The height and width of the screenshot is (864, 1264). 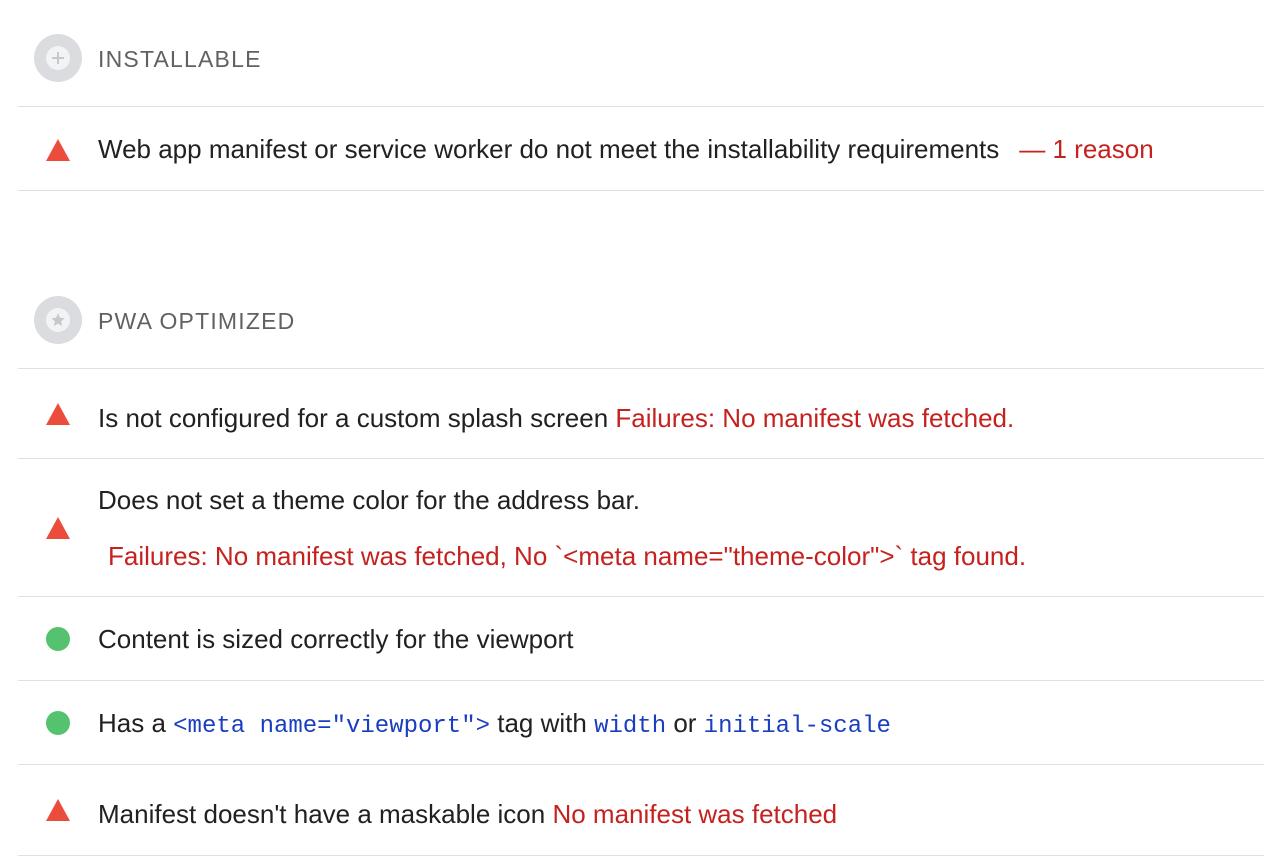 I want to click on group-title: INSTALLABLE, so click(x=180, y=59).